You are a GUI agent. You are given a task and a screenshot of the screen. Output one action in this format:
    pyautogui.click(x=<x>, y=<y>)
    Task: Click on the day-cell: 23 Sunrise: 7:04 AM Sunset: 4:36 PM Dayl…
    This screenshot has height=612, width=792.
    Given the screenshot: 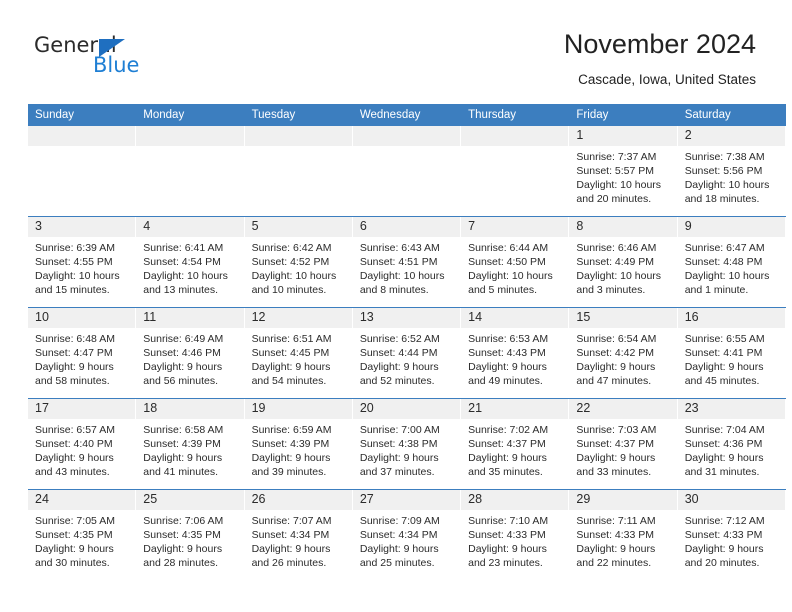 What is the action you would take?
    pyautogui.click(x=731, y=444)
    